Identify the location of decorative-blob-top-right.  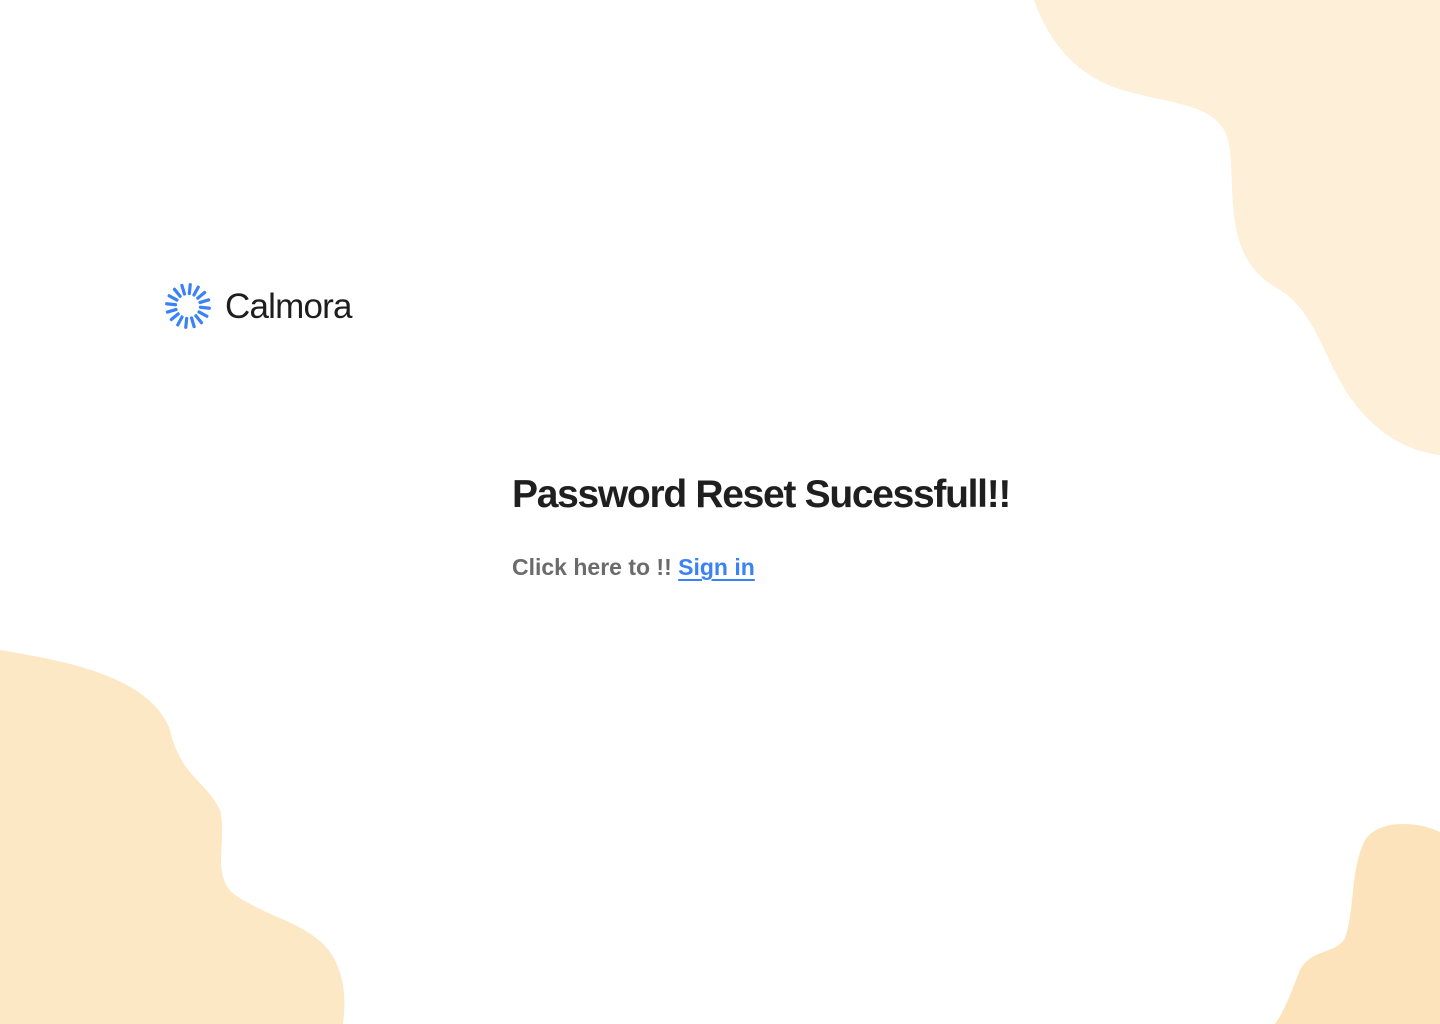
(1237, 227).